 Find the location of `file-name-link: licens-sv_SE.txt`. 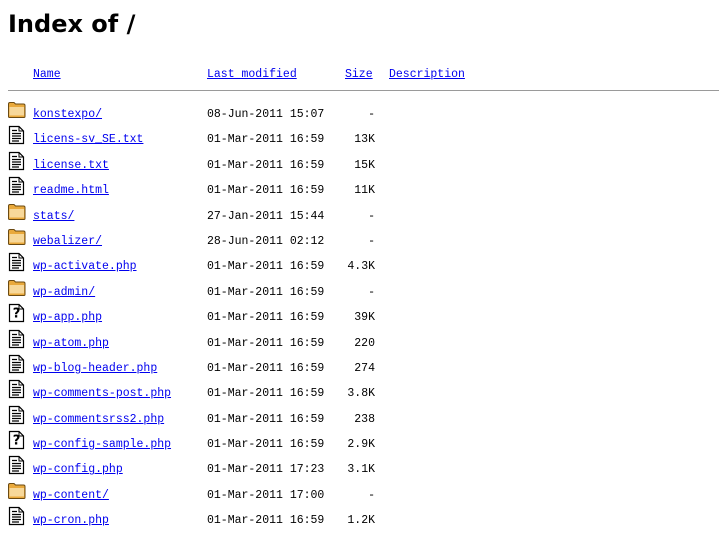

file-name-link: licens-sv_SE.txt is located at coordinates (88, 140).